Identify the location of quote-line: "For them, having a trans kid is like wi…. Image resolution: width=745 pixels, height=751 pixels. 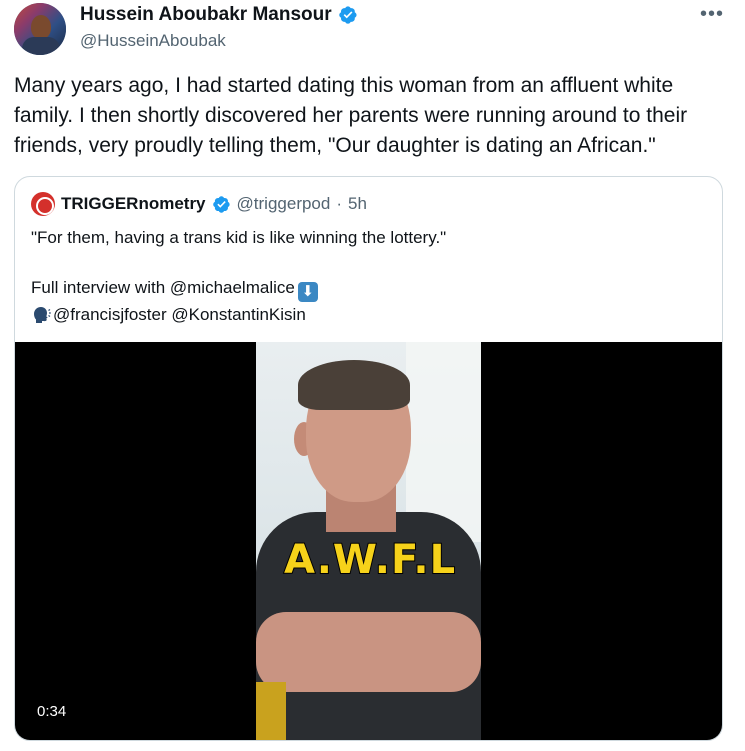
(239, 237).